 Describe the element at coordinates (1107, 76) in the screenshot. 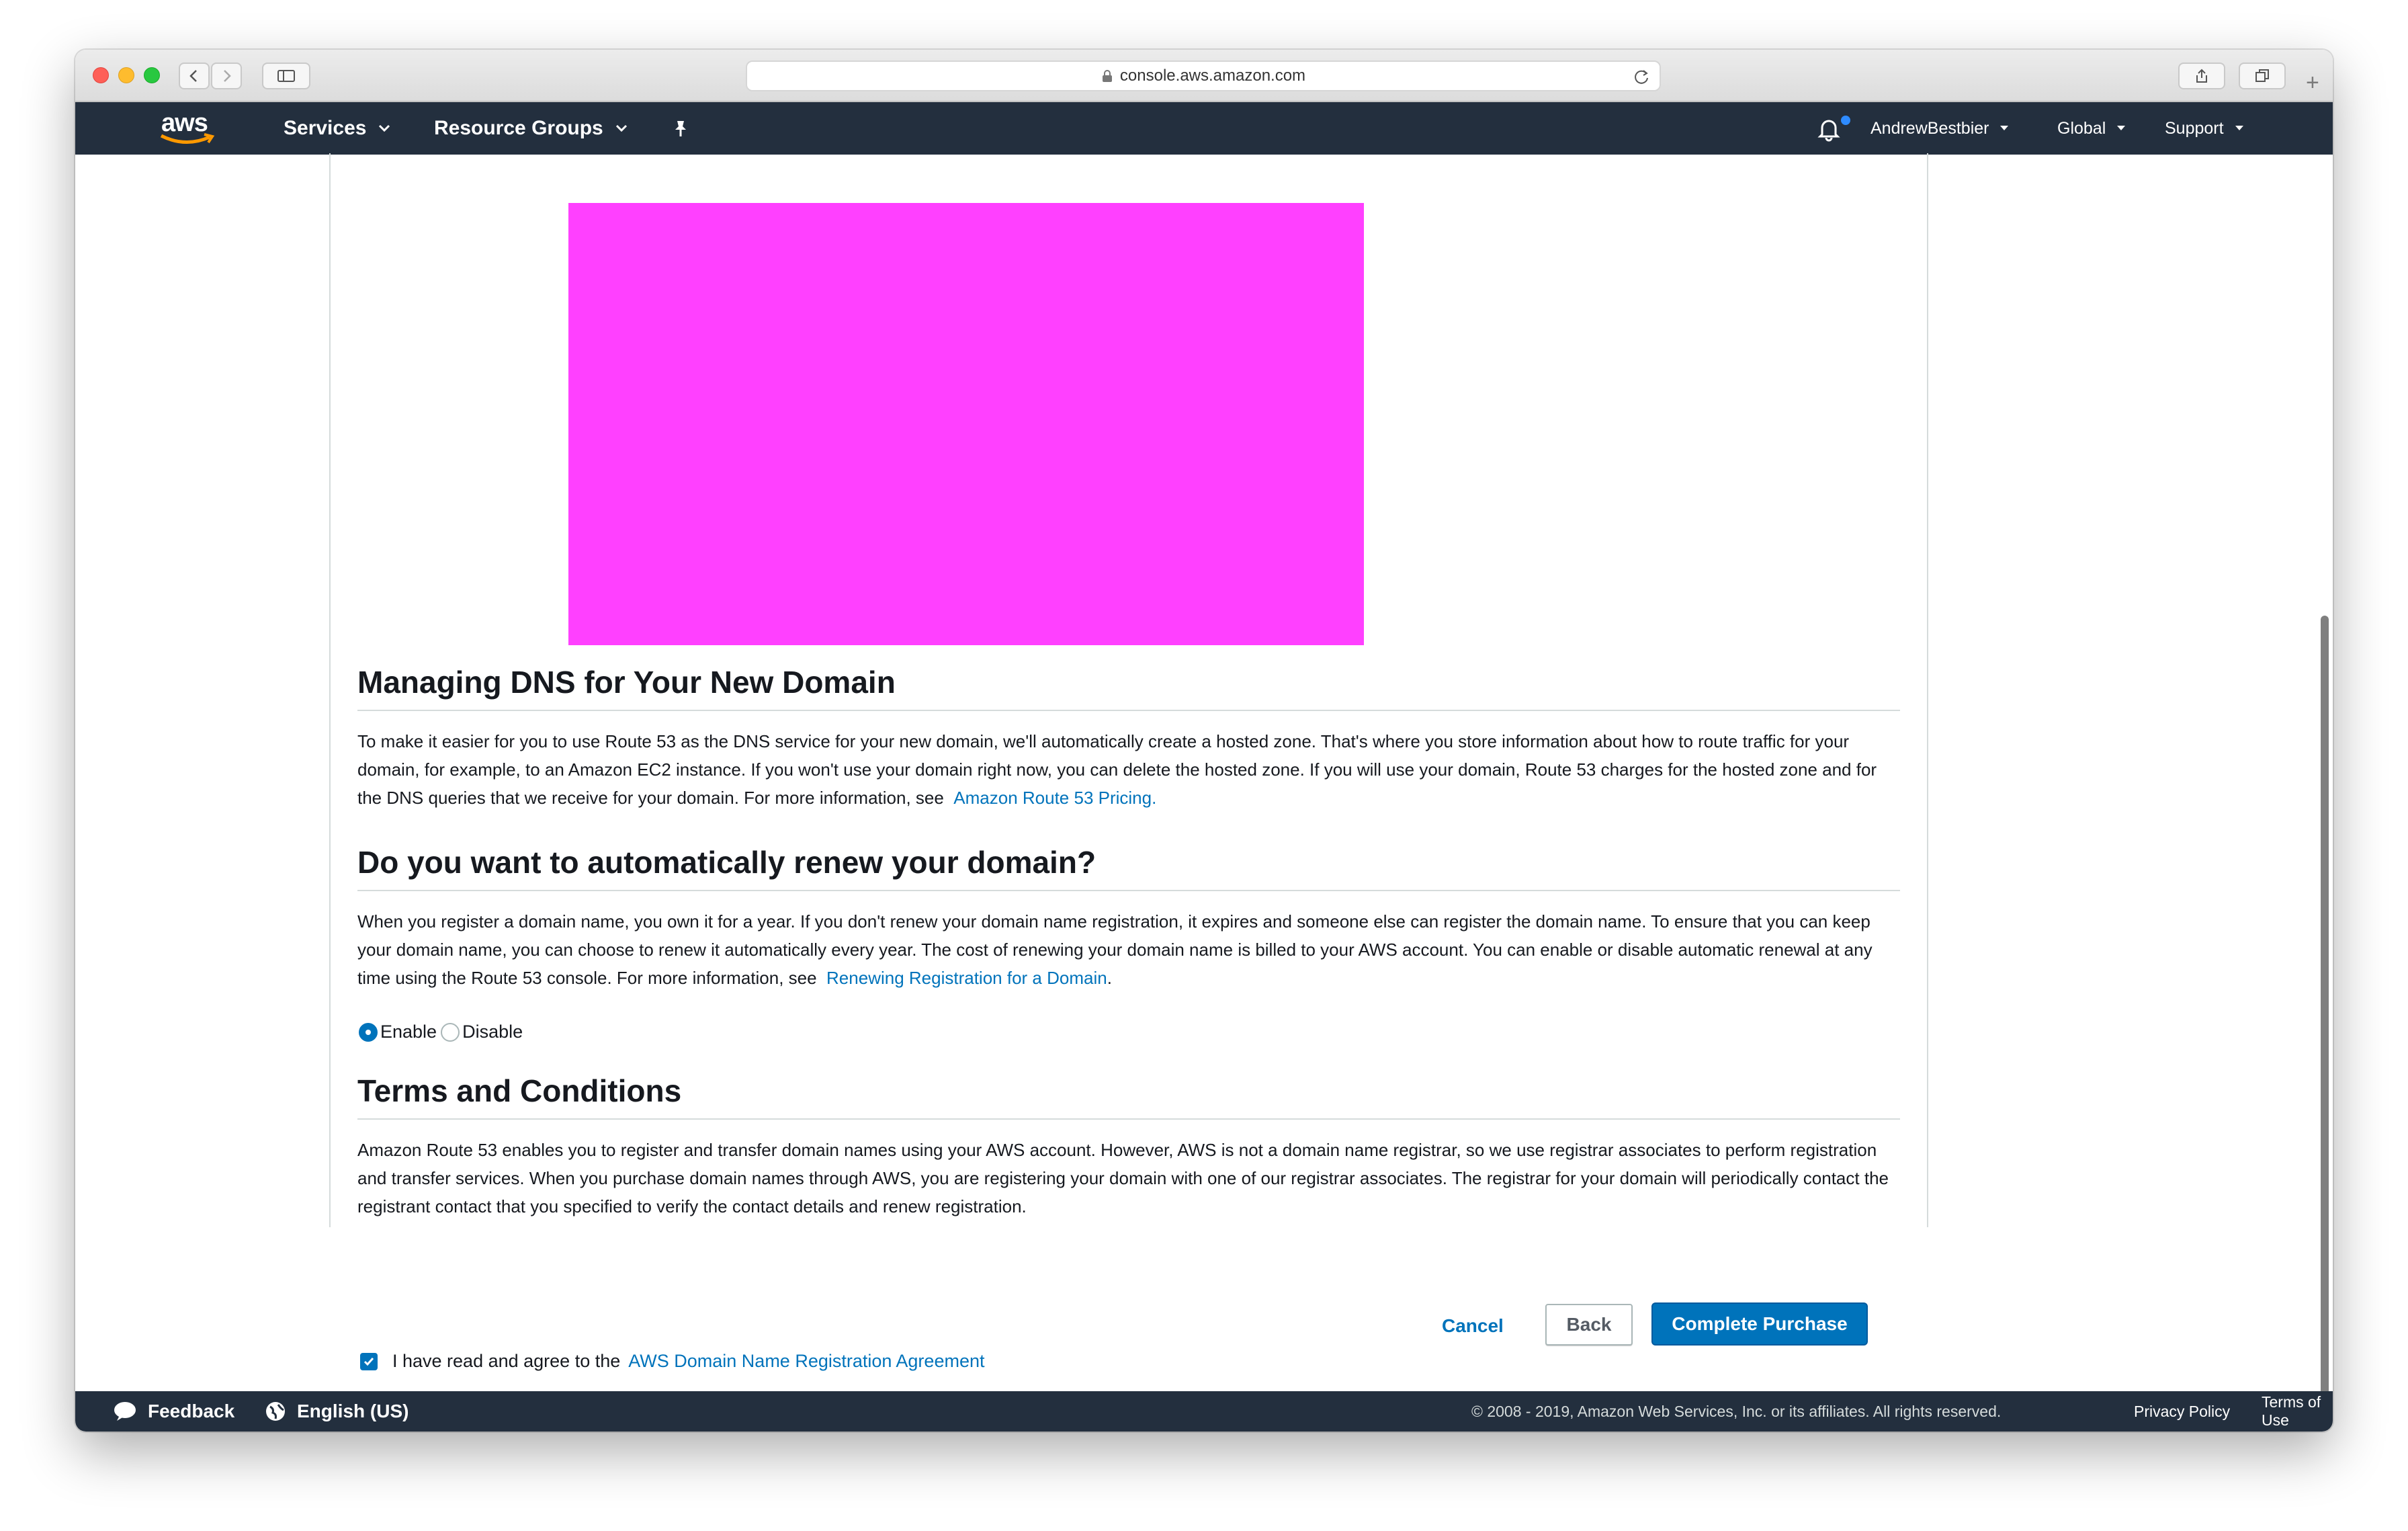

I see `lock-icon` at that location.